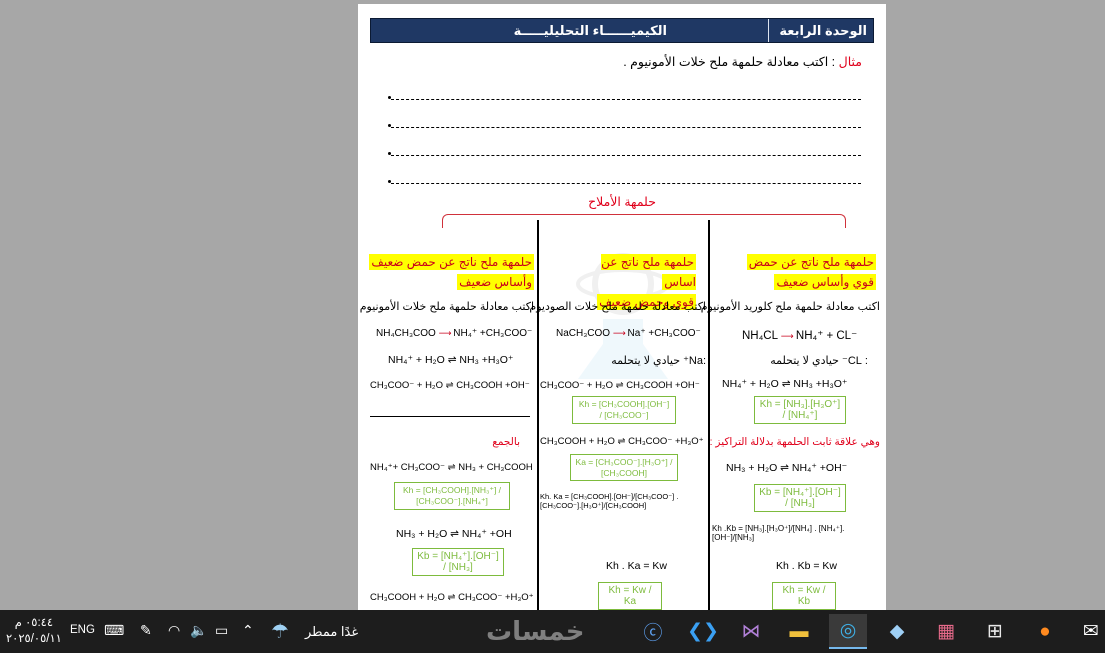 This screenshot has height=653, width=1105. Describe the element at coordinates (819, 361) in the screenshot. I see `neutral-ion-note: : CL⁻ حيادي لا يتحلمه` at that location.